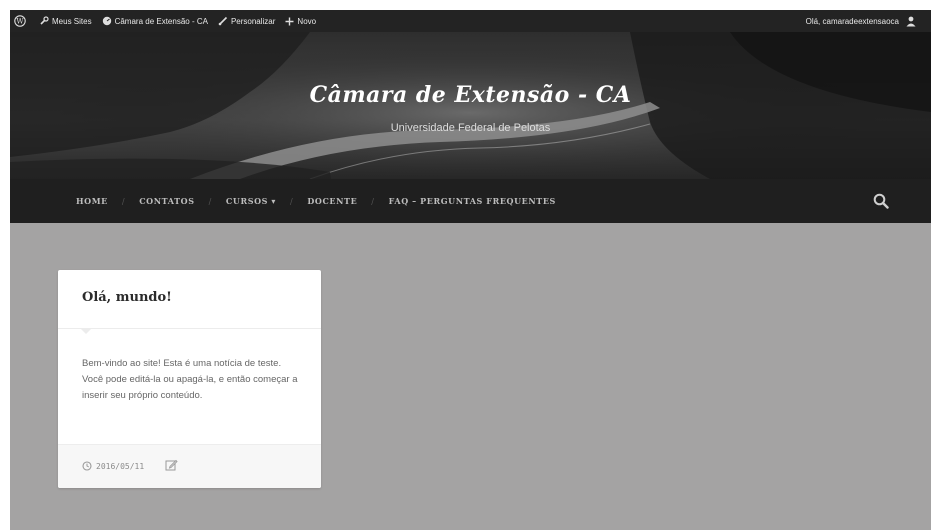 This screenshot has width=931, height=530. I want to click on new-label: Novo, so click(307, 21).